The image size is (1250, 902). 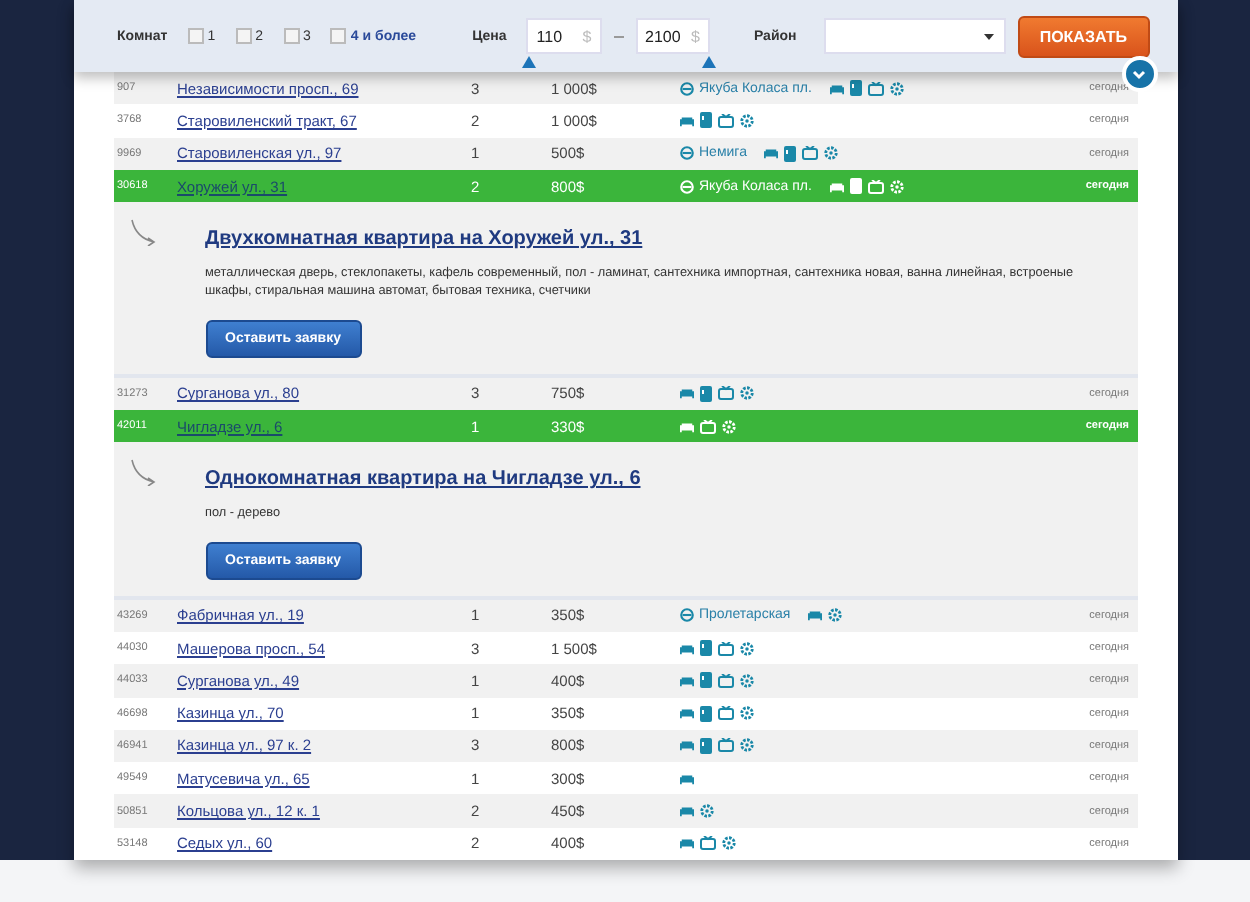 I want to click on dropdown-caret-icon, so click(x=988, y=36).